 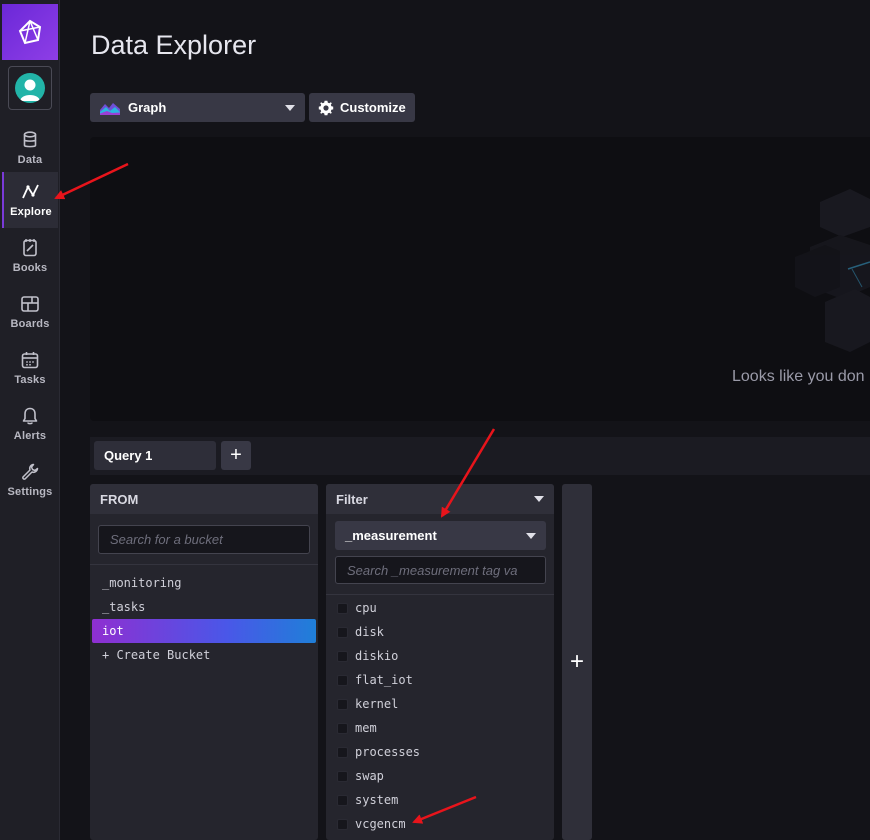 I want to click on add-filter-button: +, so click(x=577, y=662).